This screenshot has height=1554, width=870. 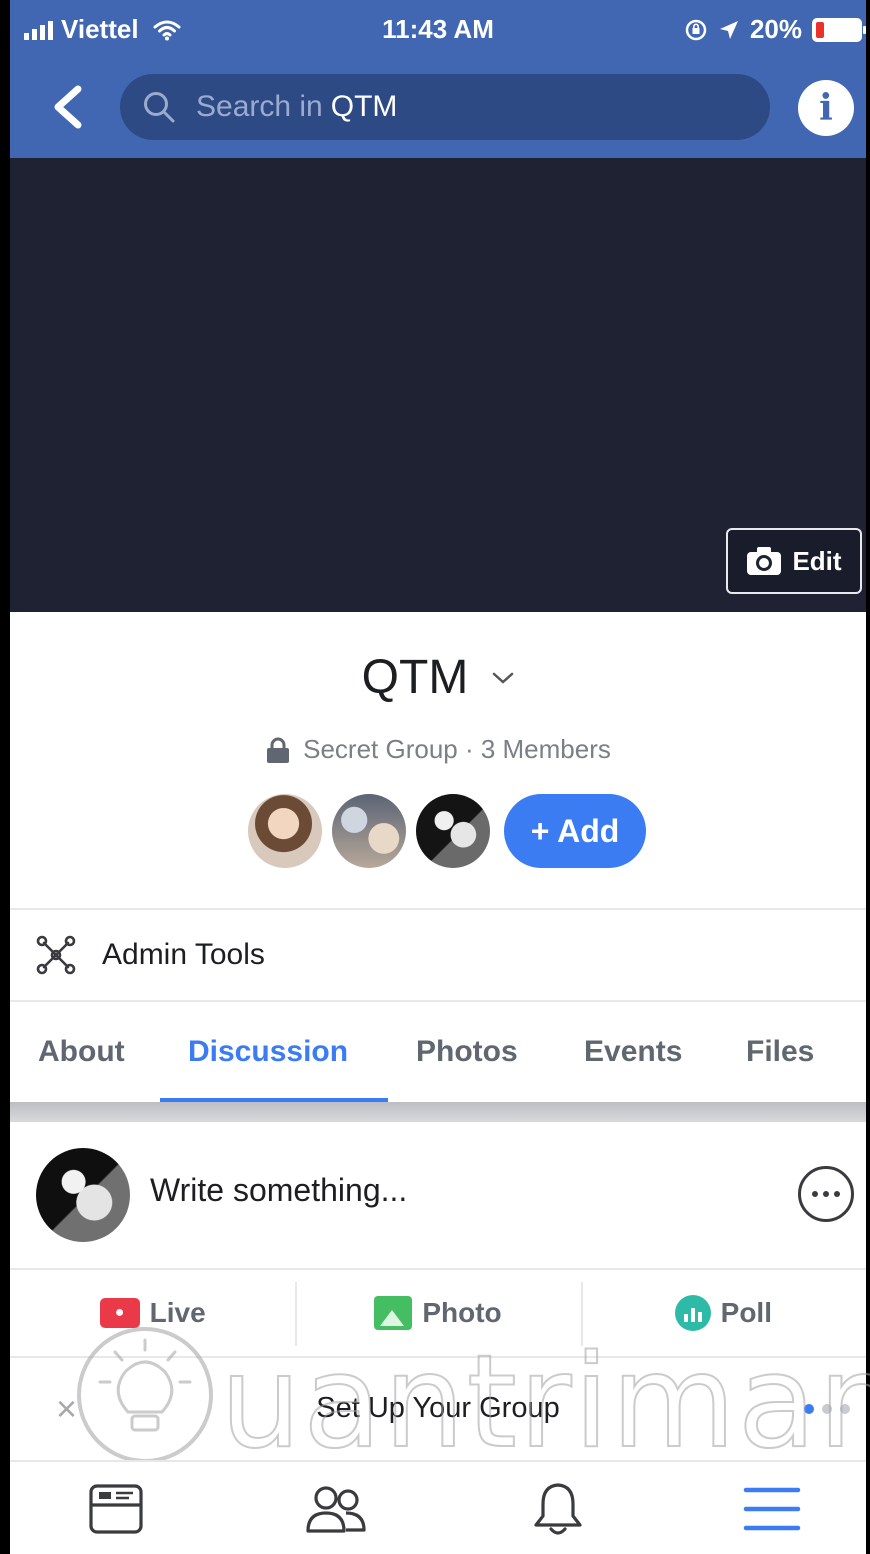 I want to click on tab-label: Photos, so click(x=467, y=1051).